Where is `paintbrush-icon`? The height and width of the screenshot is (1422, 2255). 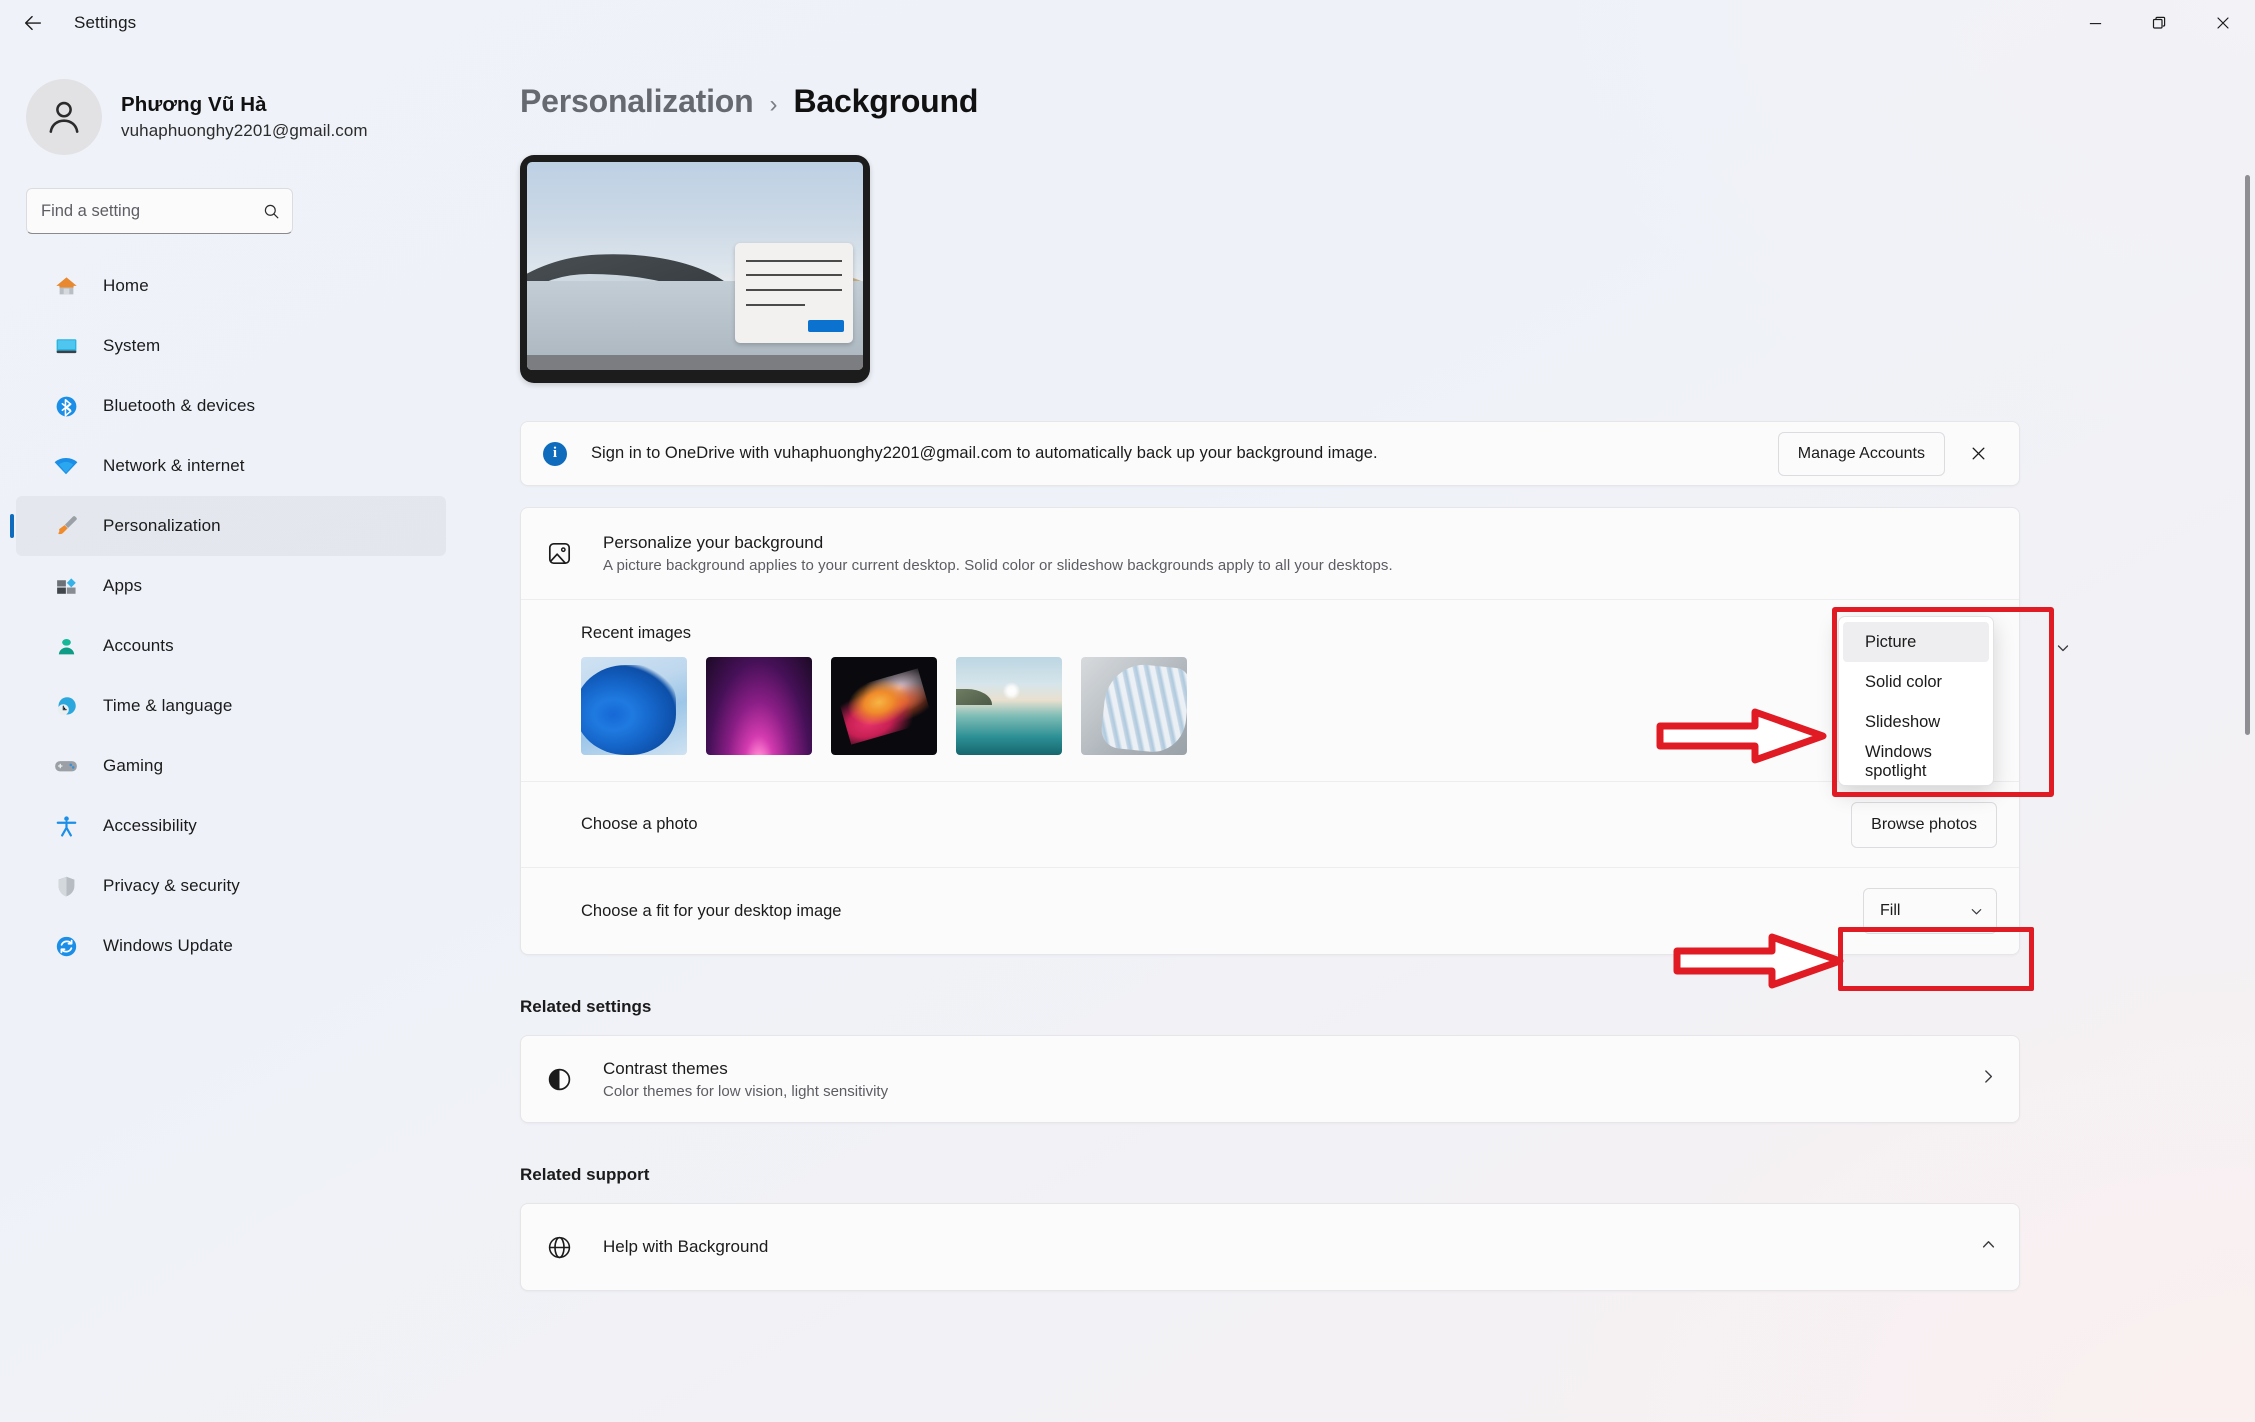
paintbrush-icon is located at coordinates (66, 526).